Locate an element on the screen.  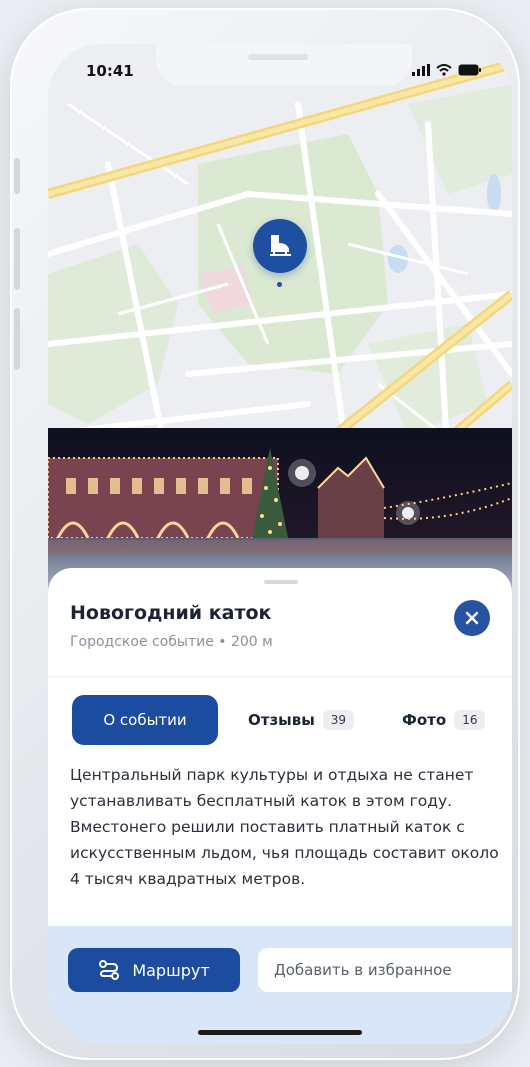
map-pin is located at coordinates (280, 246).